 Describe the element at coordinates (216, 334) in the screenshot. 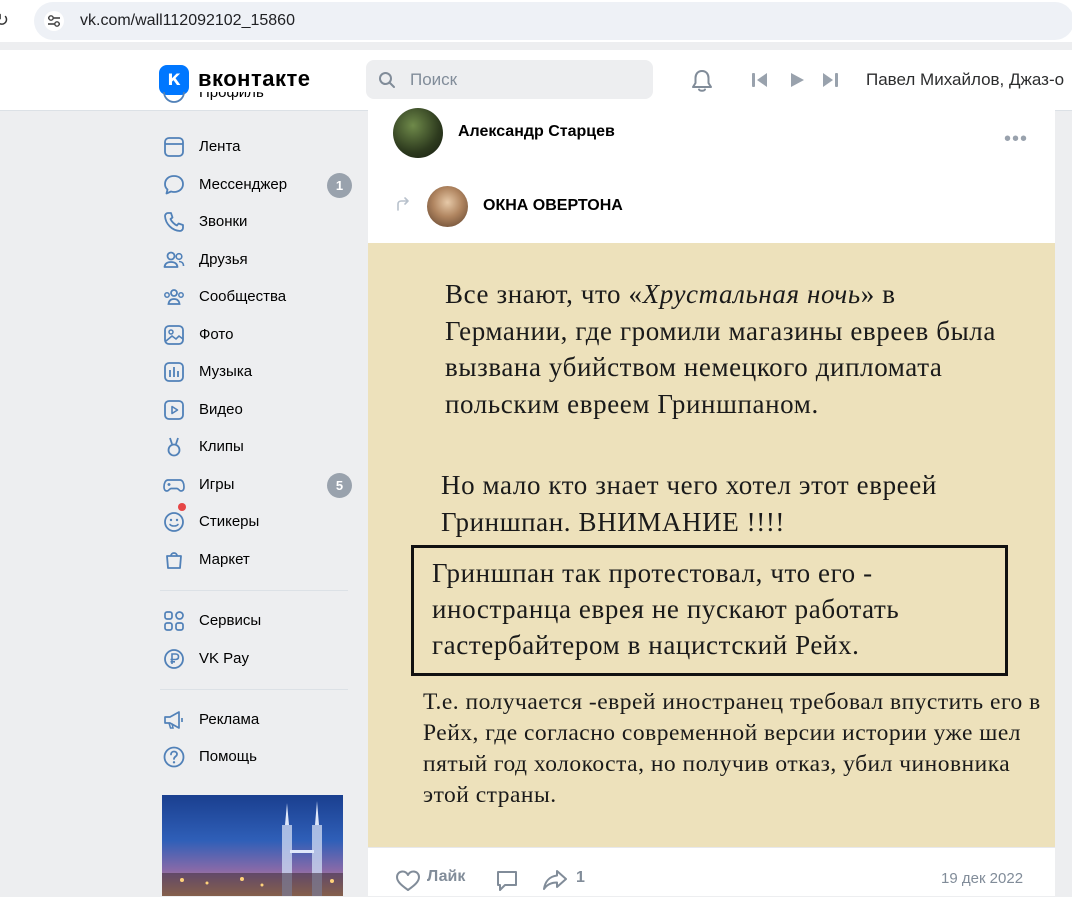

I see `sidebar-item-label: Фото` at that location.